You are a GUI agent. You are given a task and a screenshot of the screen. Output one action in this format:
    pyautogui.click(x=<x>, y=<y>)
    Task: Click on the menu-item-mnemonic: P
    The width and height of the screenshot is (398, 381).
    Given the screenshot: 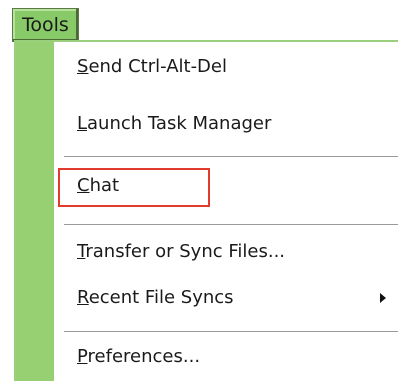 What is the action you would take?
    pyautogui.click(x=82, y=356)
    